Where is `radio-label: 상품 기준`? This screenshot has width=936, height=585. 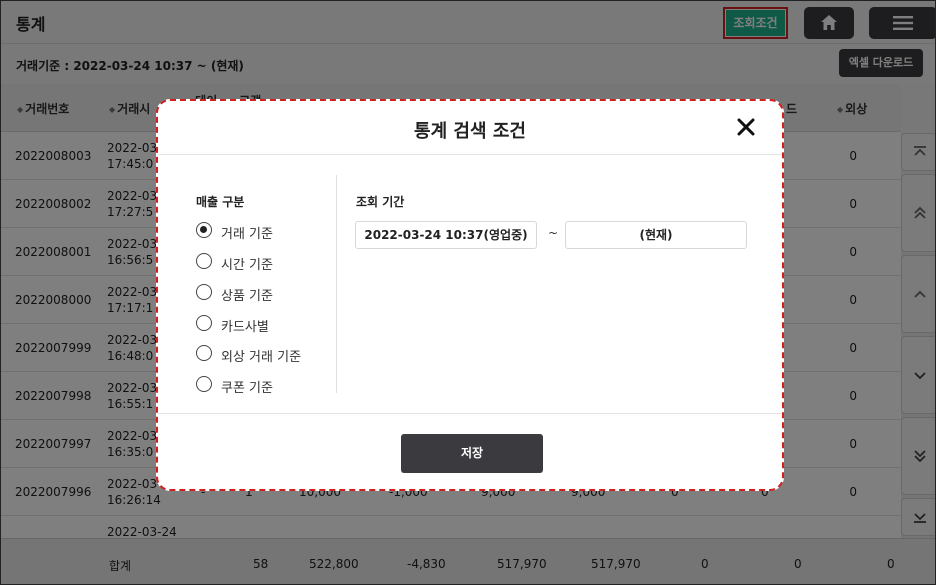 radio-label: 상품 기준 is located at coordinates (247, 296).